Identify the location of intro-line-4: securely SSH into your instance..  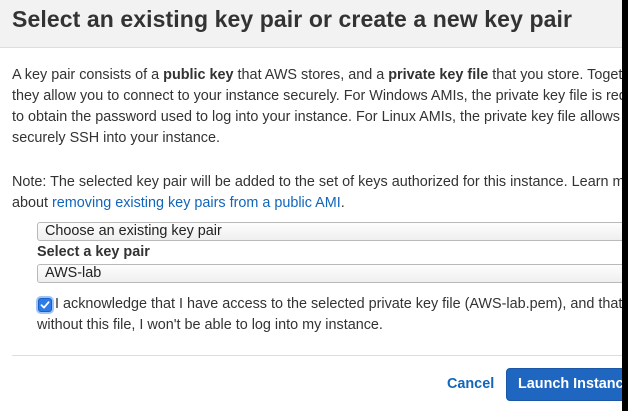
(116, 138).